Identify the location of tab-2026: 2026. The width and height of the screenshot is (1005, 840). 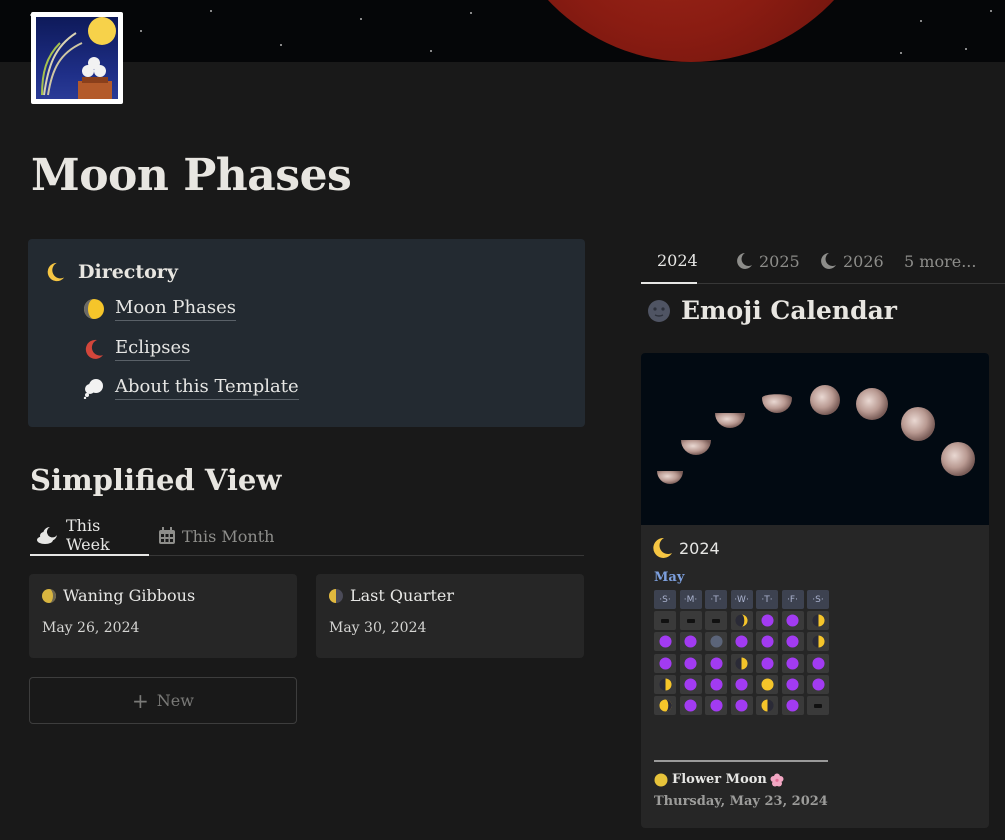
(851, 261).